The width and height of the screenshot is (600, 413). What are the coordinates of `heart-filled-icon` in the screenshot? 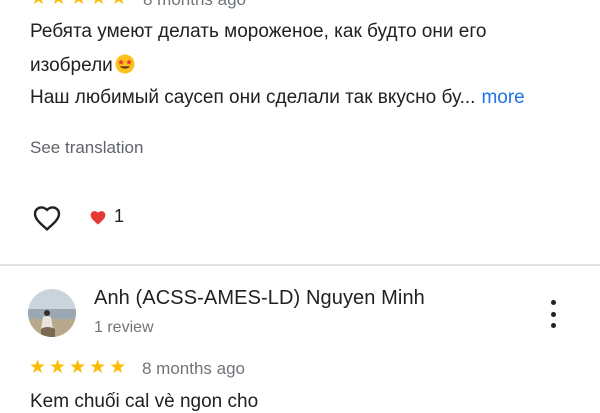 It's located at (98, 217).